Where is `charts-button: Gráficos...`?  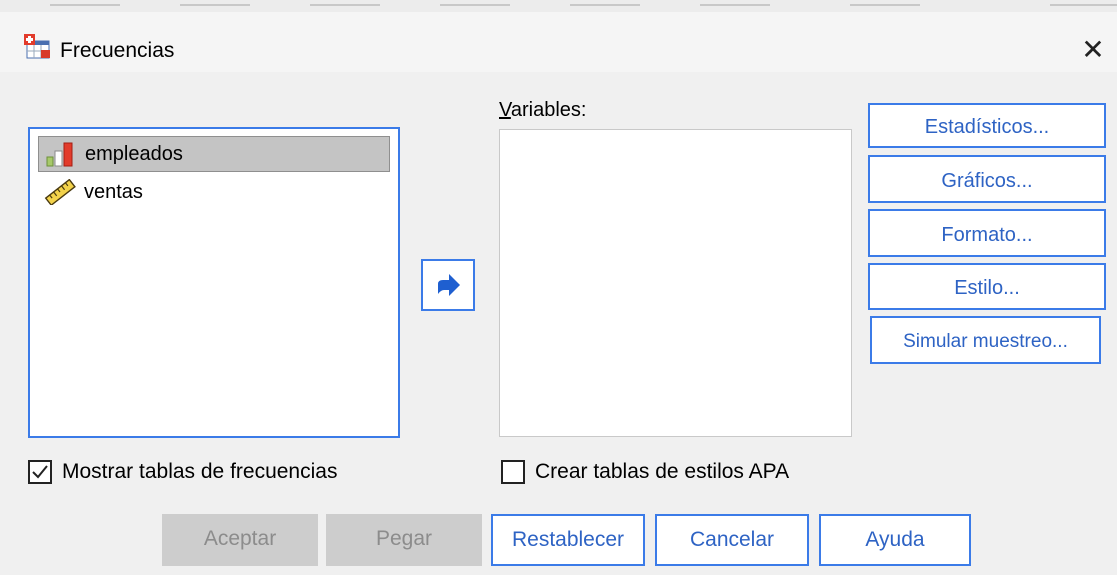 charts-button: Gráficos... is located at coordinates (987, 179).